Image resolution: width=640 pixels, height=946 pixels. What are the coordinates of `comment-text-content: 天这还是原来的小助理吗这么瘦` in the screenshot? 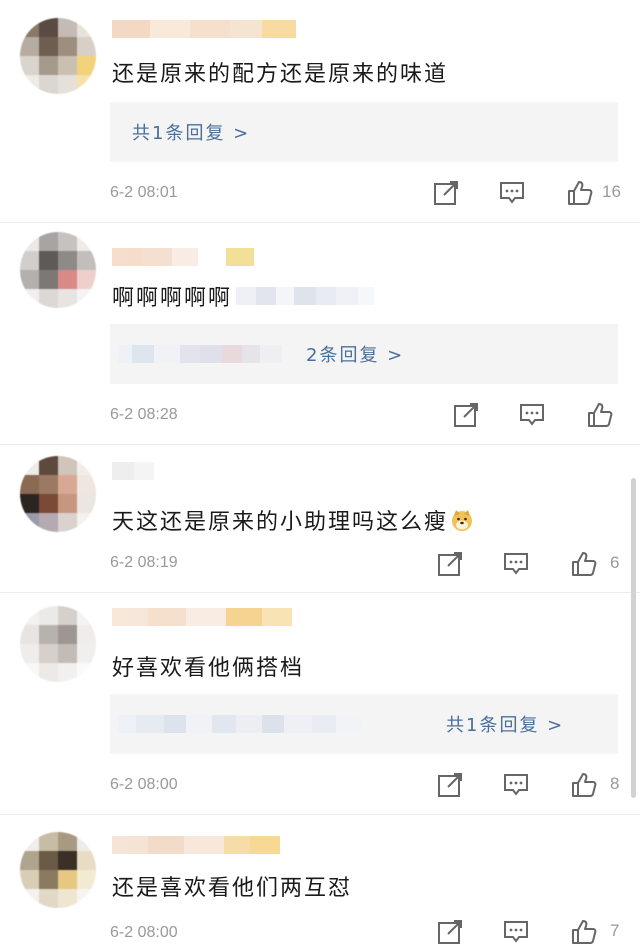 It's located at (280, 522).